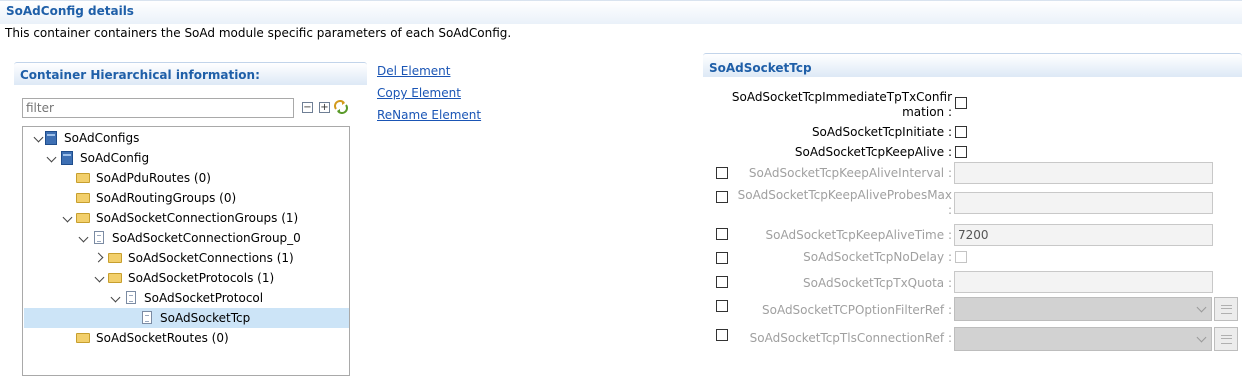  I want to click on filter-input, so click(158, 108).